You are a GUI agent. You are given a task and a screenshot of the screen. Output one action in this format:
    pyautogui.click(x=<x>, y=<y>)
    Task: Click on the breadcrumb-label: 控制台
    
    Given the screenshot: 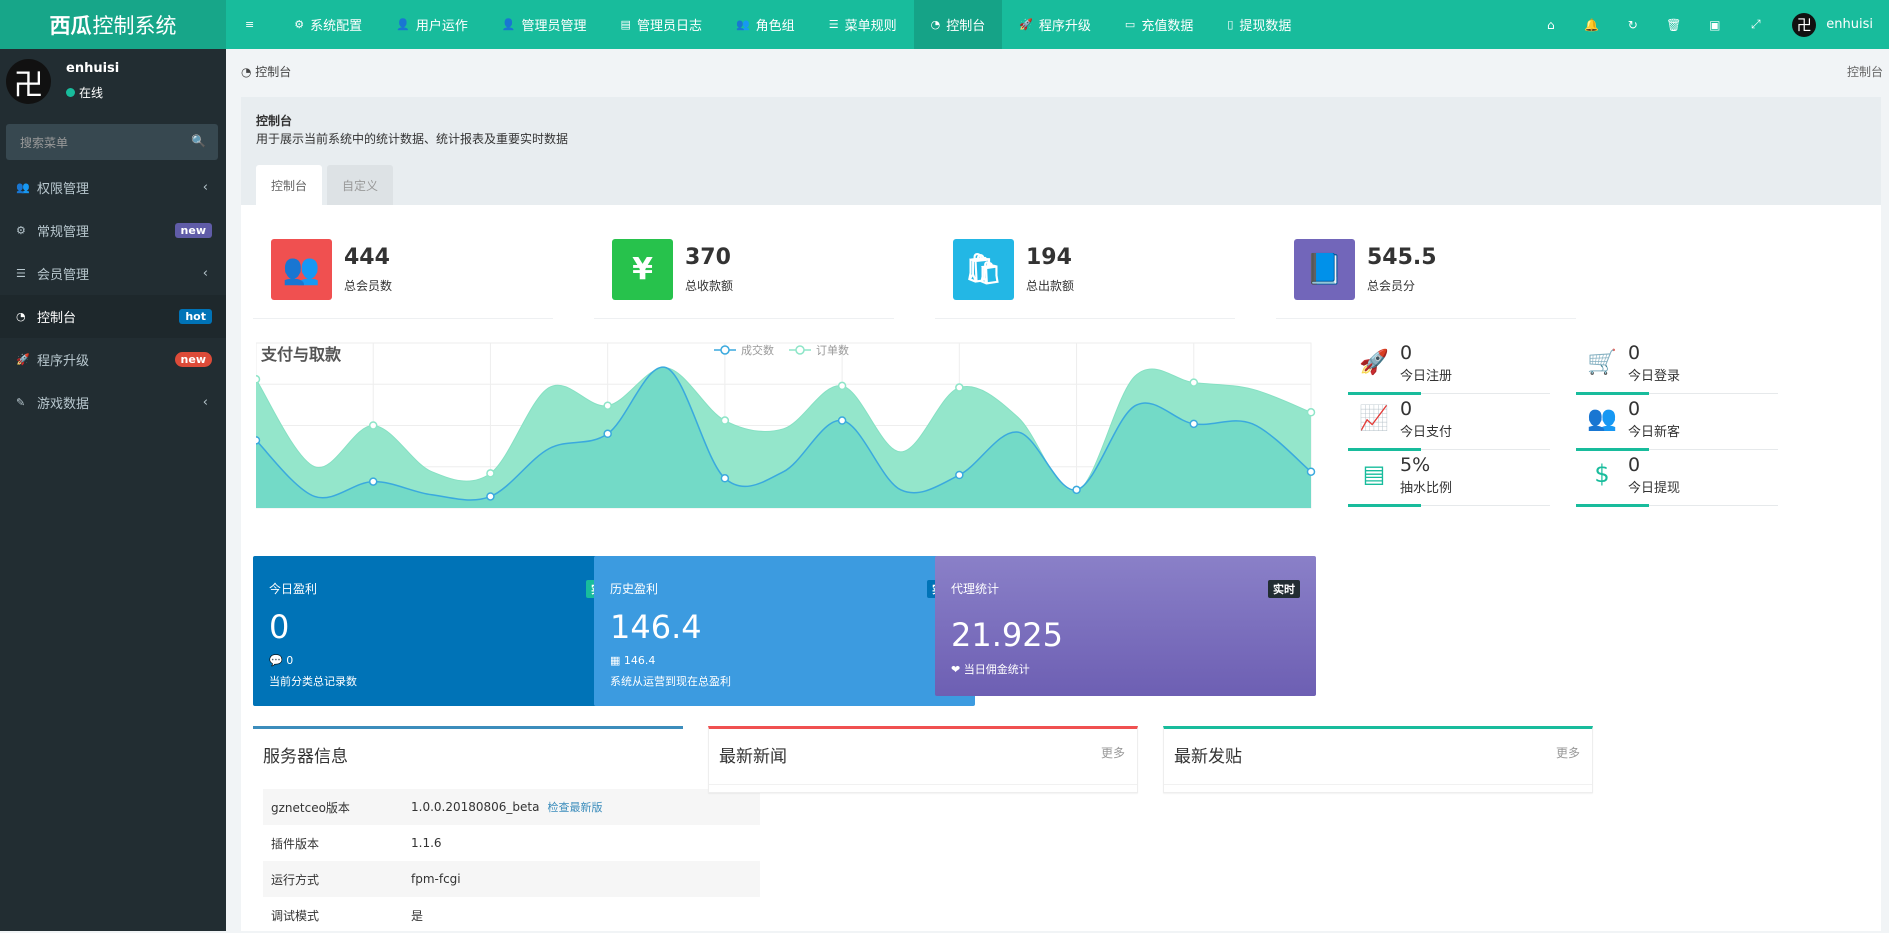 What is the action you would take?
    pyautogui.click(x=273, y=72)
    